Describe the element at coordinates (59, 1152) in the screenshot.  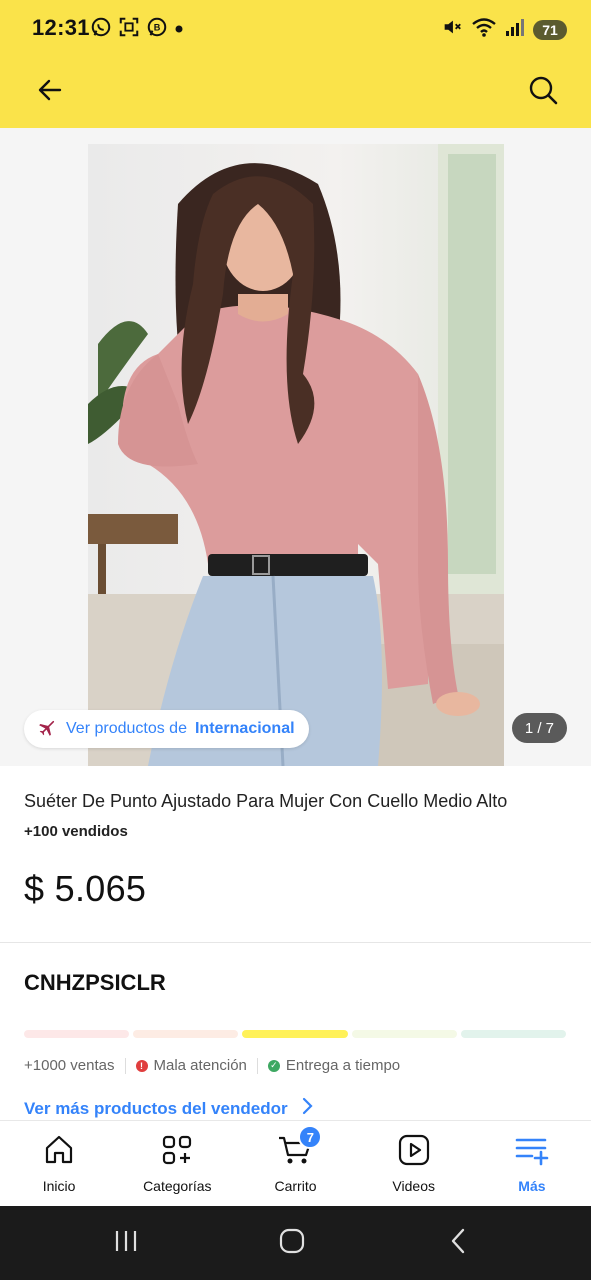
I see `home-icon` at that location.